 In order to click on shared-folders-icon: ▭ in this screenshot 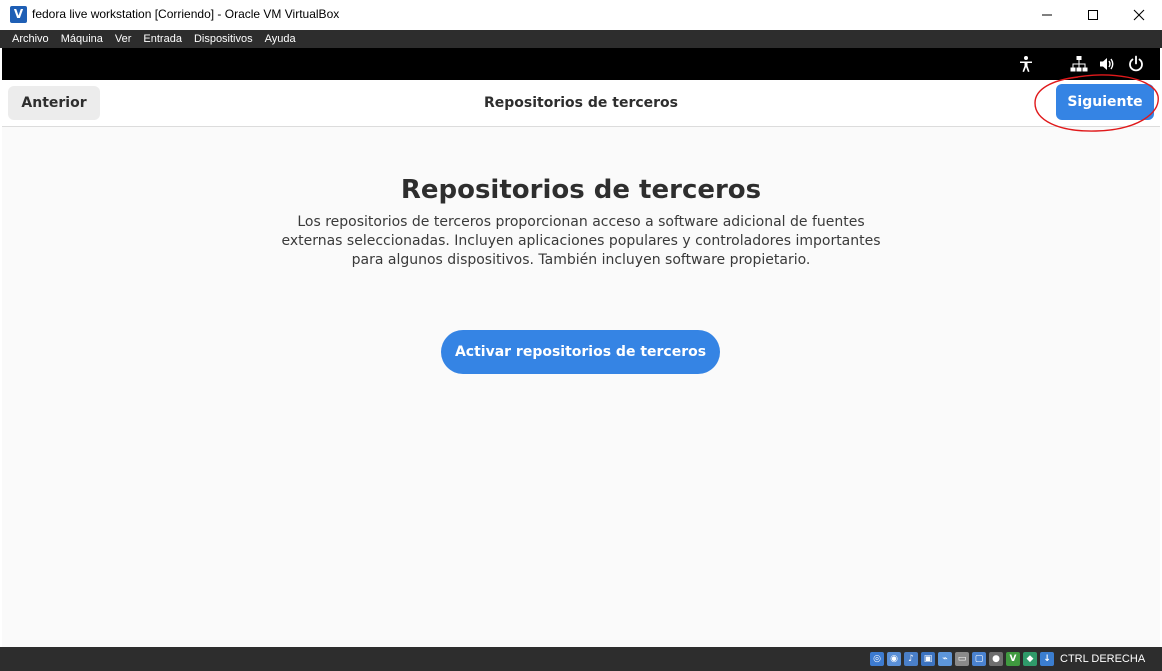, I will do `click(962, 659)`.